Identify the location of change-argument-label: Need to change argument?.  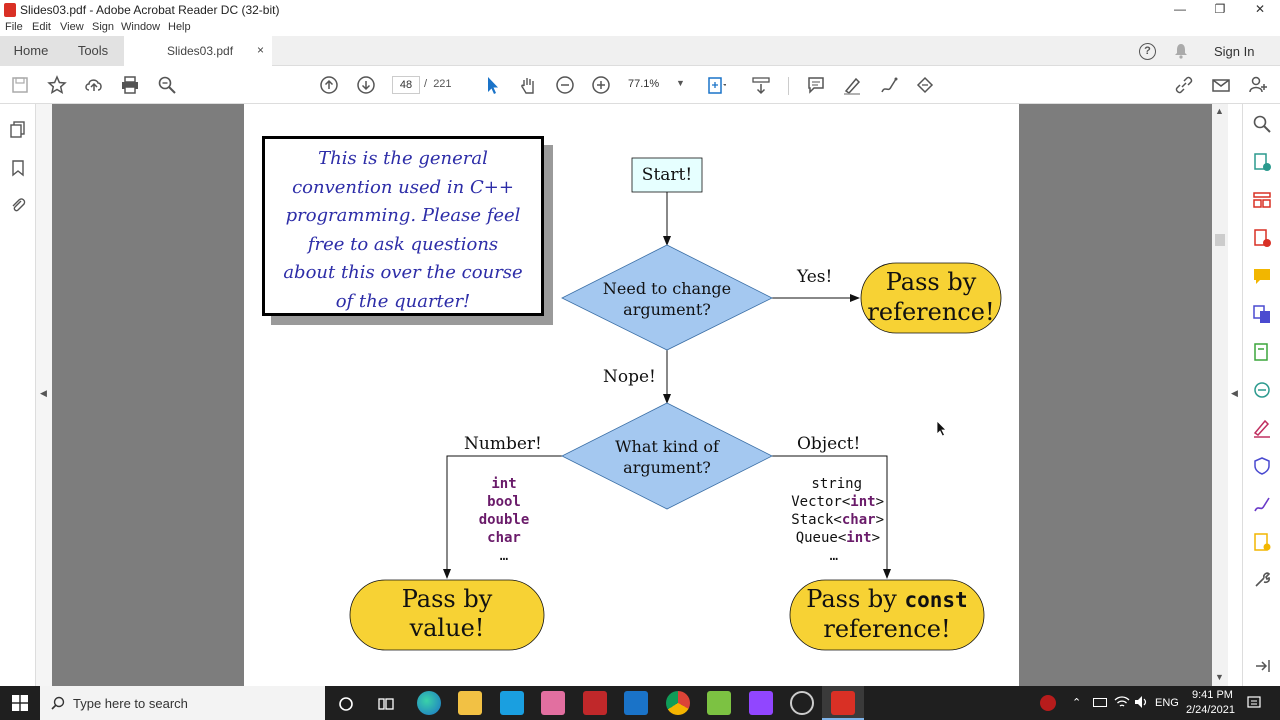
(667, 299).